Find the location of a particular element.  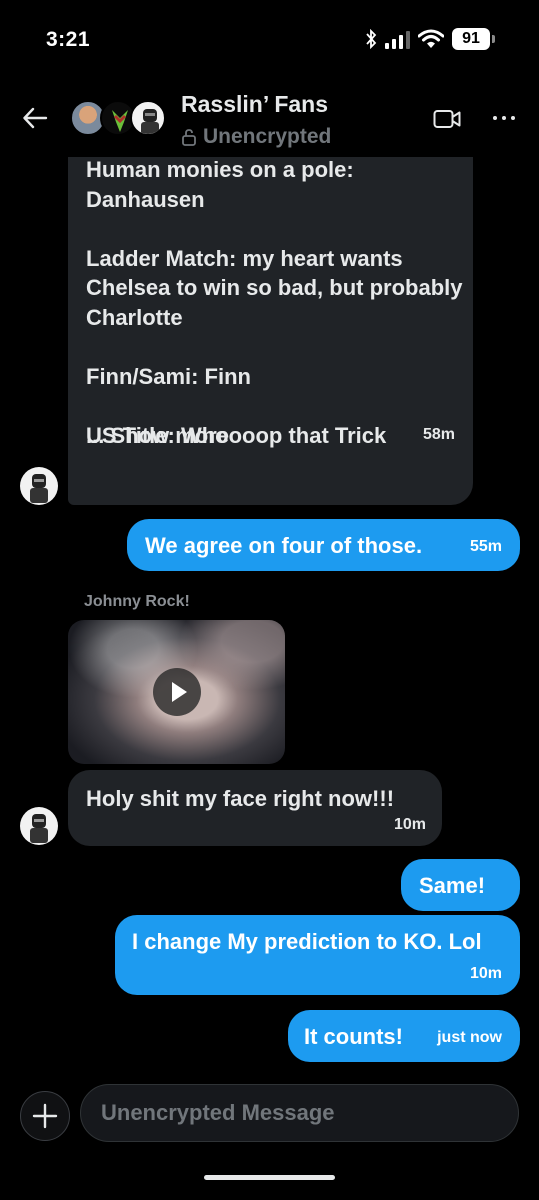

outgoing-message: Same! is located at coordinates (460, 885).